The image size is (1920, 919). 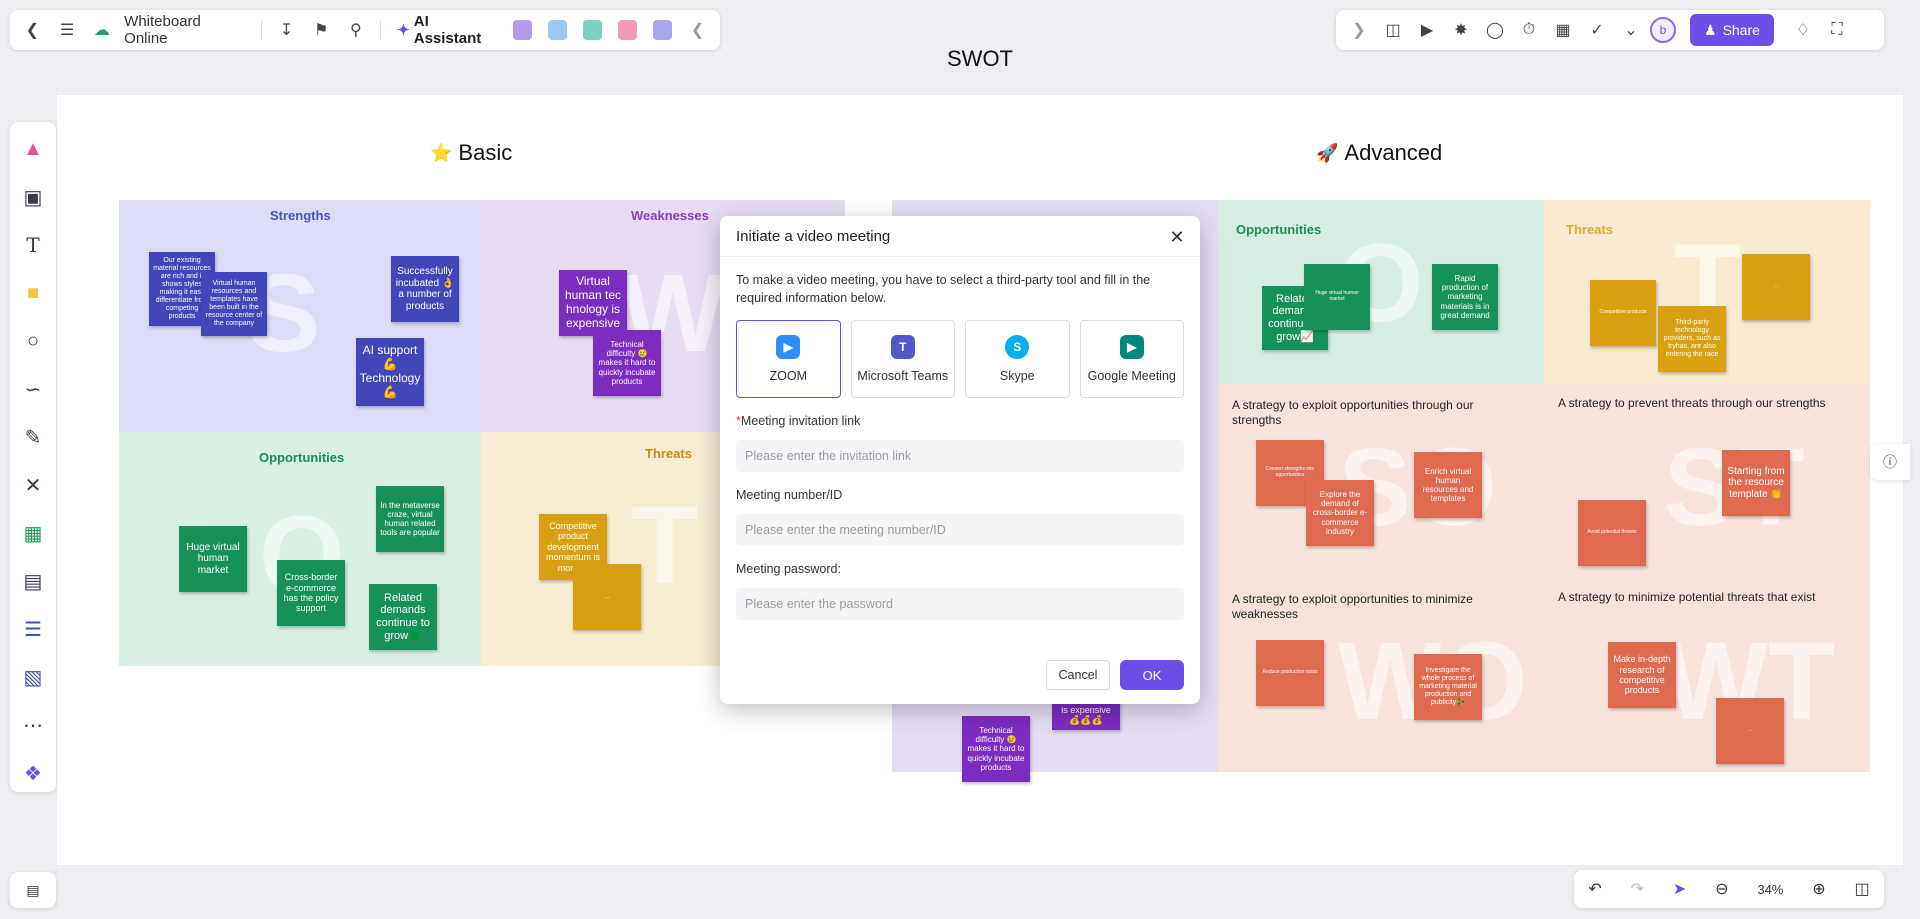 I want to click on ok-button: OK, so click(x=1152, y=675).